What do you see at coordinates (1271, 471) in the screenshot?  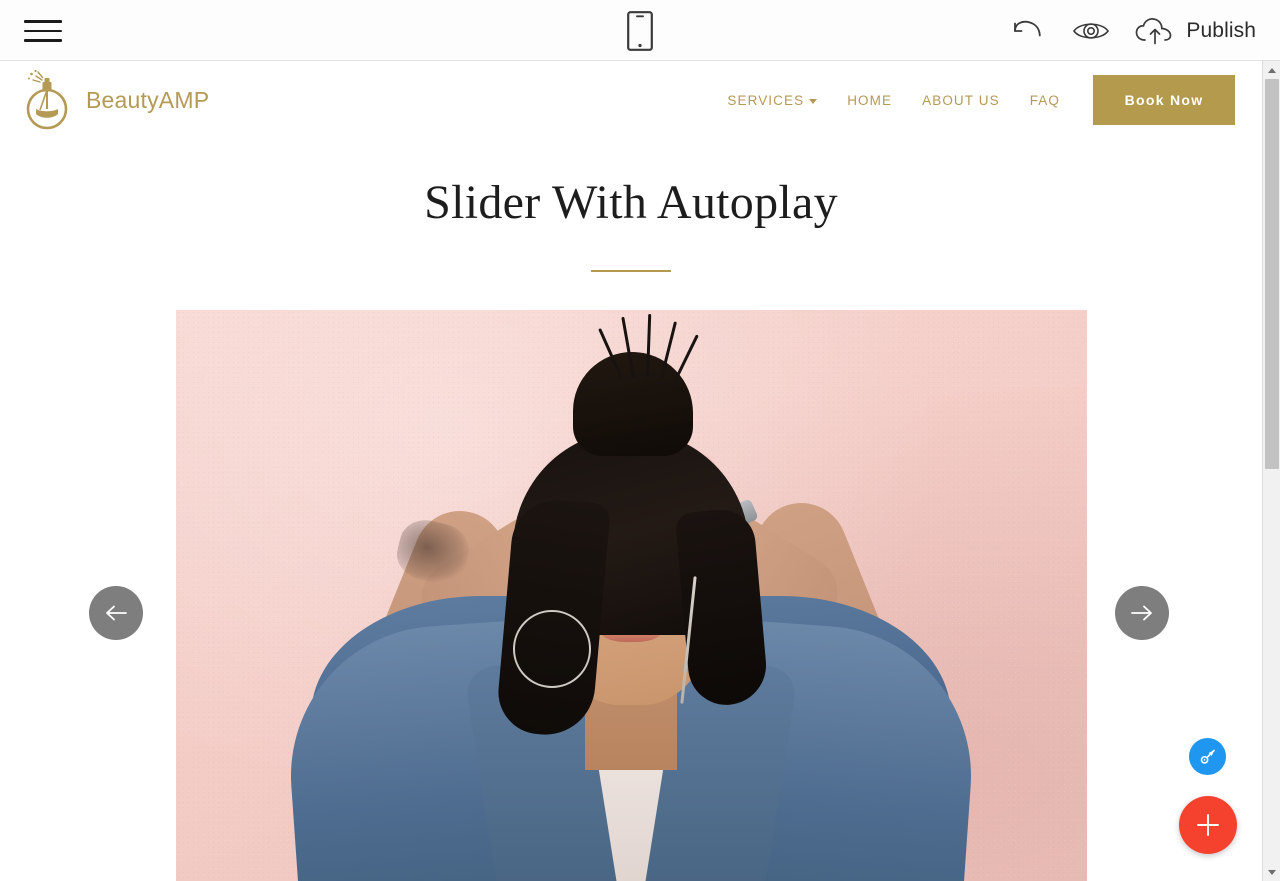 I see `vertical-scrollbar` at bounding box center [1271, 471].